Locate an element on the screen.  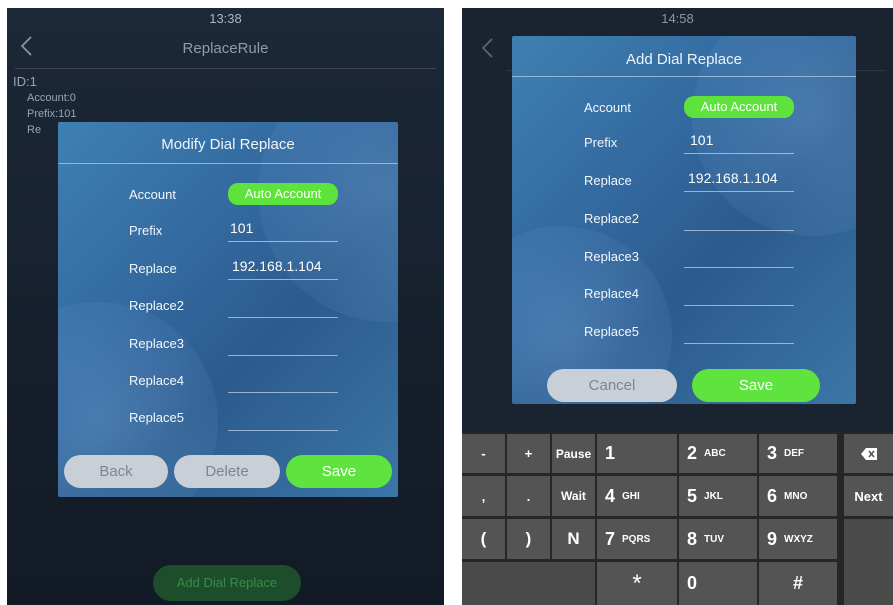
key-star: * is located at coordinates (637, 583).